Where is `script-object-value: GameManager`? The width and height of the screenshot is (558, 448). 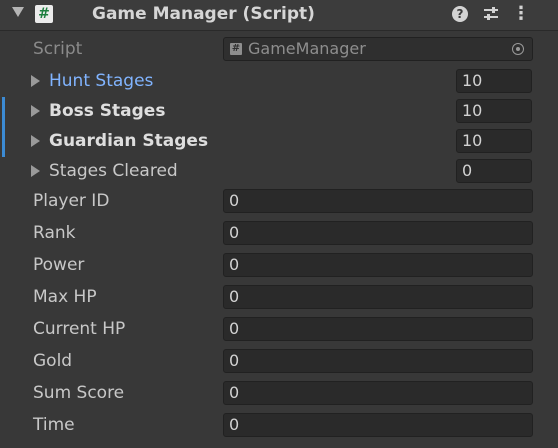 script-object-value: GameManager is located at coordinates (307, 48).